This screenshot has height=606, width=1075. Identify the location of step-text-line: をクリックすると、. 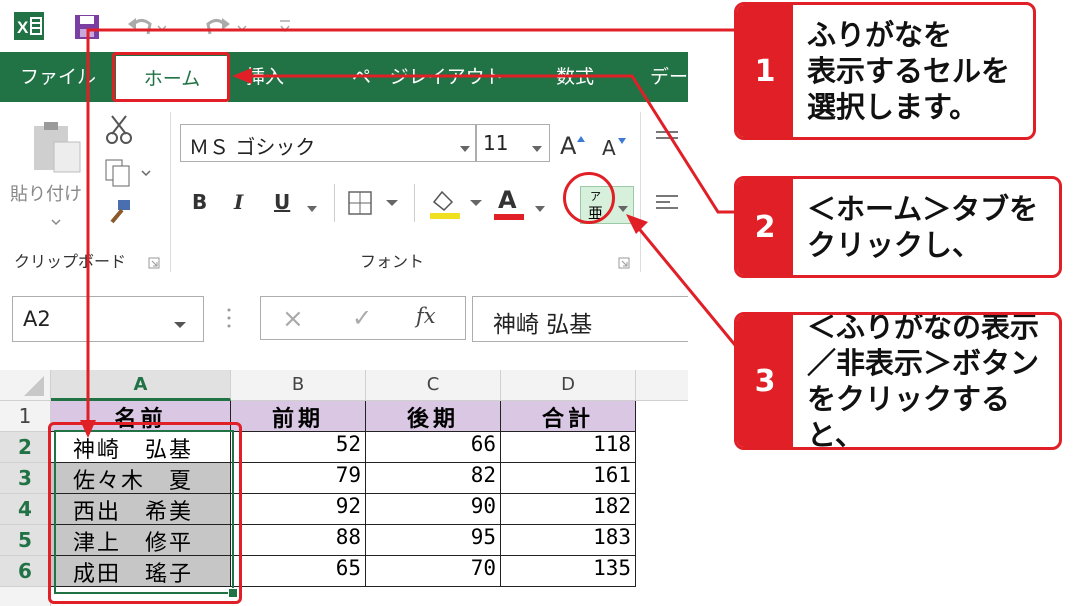
(909, 416).